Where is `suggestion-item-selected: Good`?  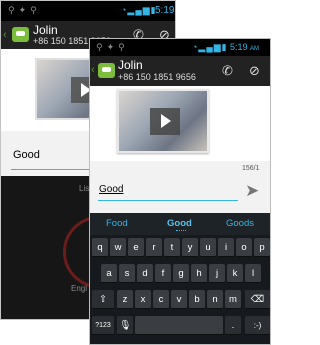
suggestion-item-selected: Good is located at coordinates (179, 223).